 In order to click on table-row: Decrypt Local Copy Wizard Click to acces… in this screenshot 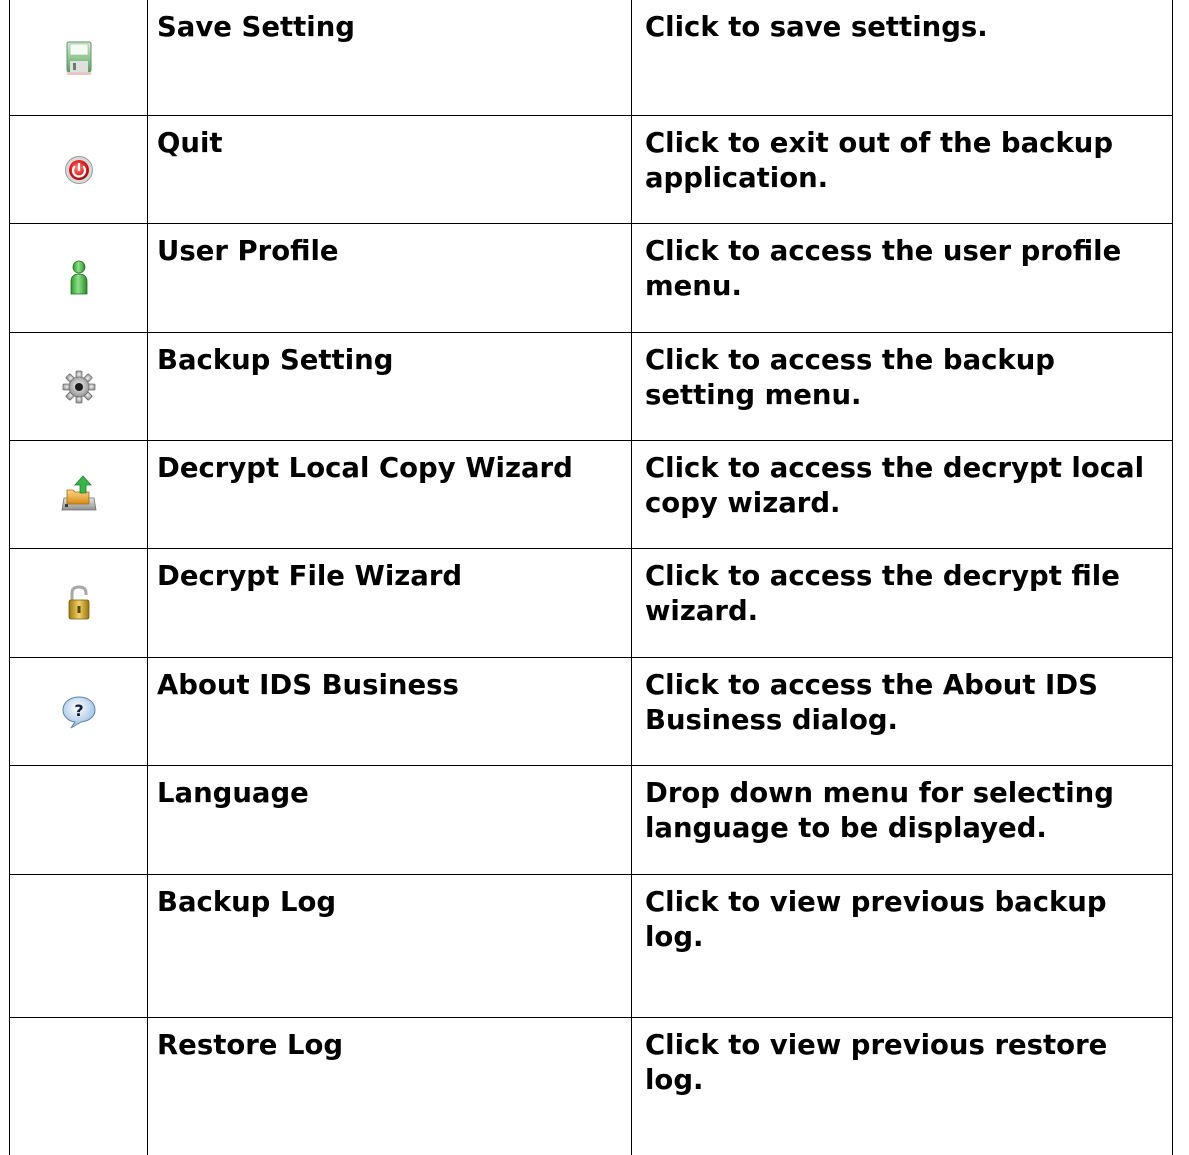, I will do `click(591, 494)`.